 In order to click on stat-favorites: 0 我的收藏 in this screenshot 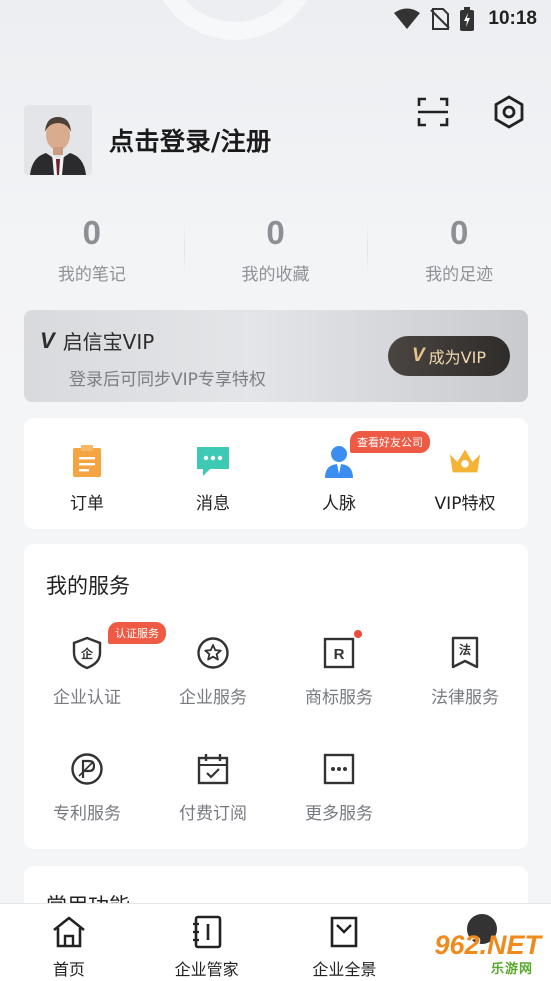, I will do `click(275, 252)`.